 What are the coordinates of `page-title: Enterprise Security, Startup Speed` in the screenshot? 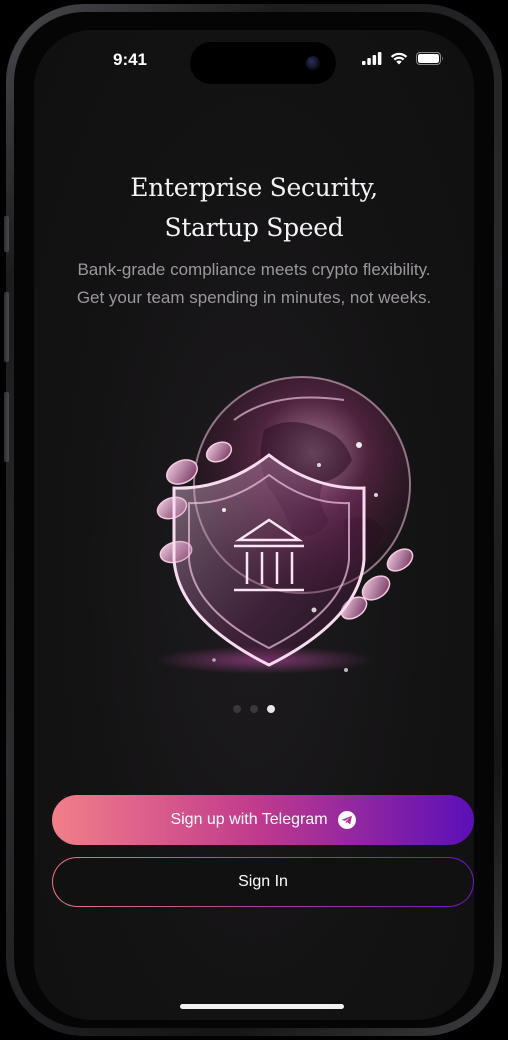 It's located at (254, 208).